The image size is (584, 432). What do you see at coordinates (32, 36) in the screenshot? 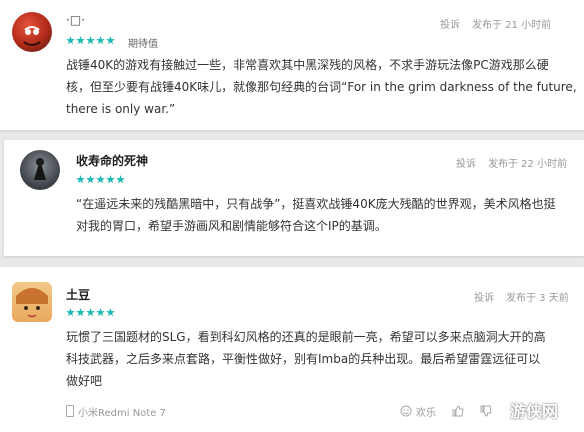
I see `avatar-figure-icon` at bounding box center [32, 36].